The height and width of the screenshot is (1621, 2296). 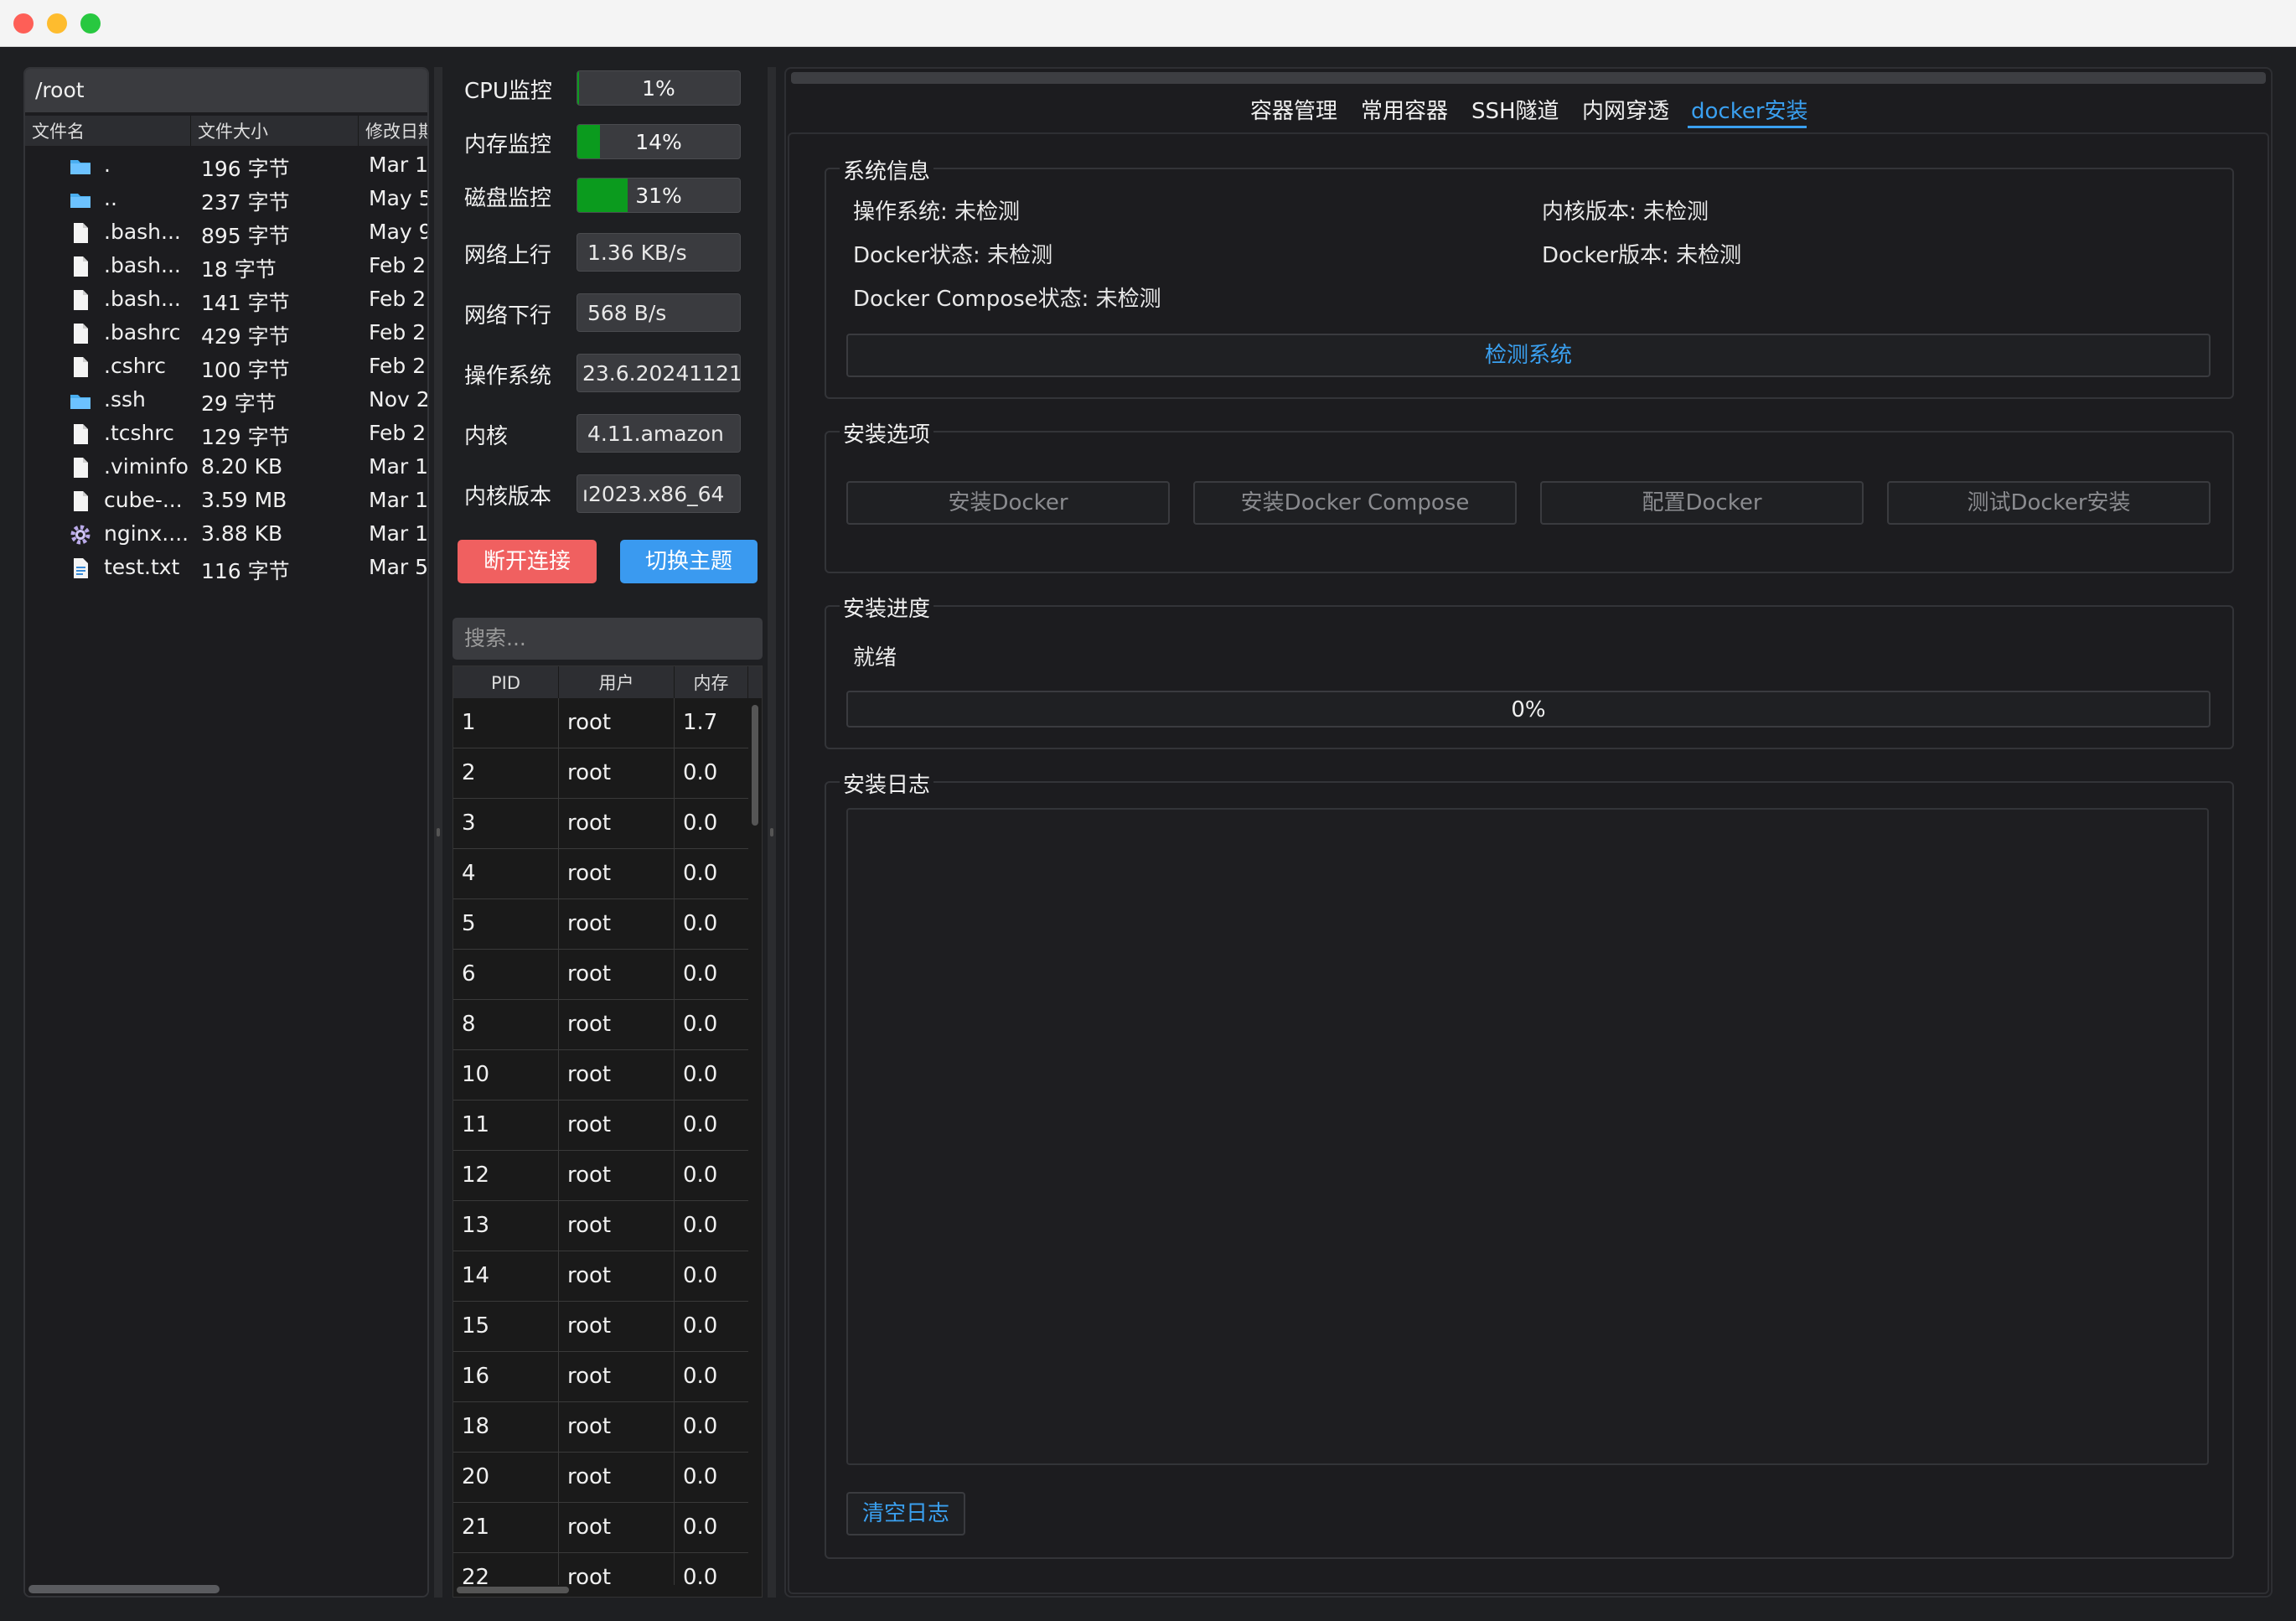 I want to click on install-progress-group, so click(x=1530, y=677).